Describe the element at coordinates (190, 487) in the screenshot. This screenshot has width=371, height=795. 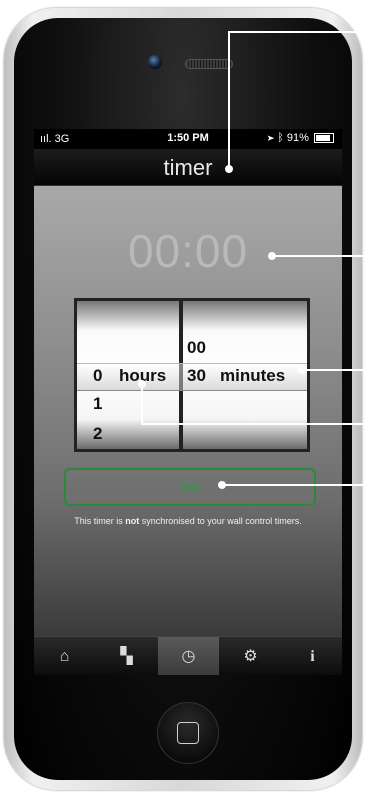
I see `set-button: Set` at that location.